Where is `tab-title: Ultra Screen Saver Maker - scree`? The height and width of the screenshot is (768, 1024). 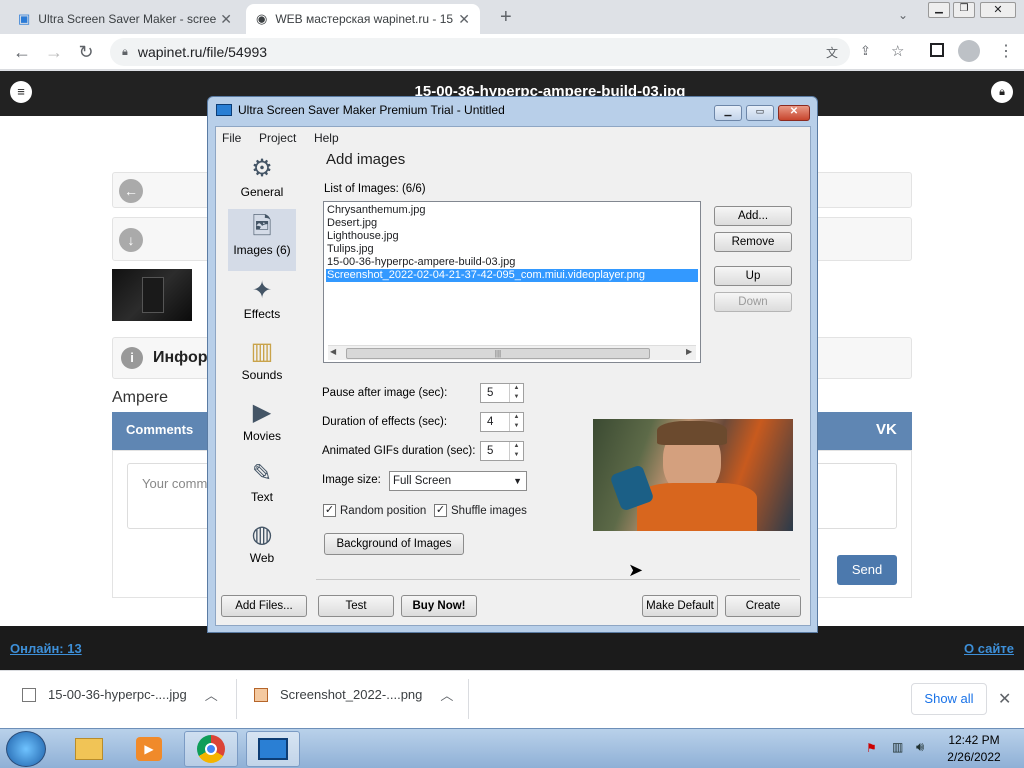
tab-title: Ultra Screen Saver Maker - scree is located at coordinates (127, 19).